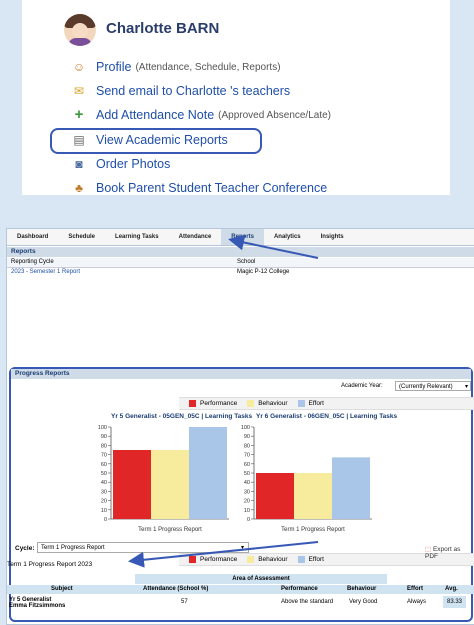 Image resolution: width=474 pixels, height=625 pixels. I want to click on academic-year-select: (Currently Relevant) ▾, so click(433, 386).